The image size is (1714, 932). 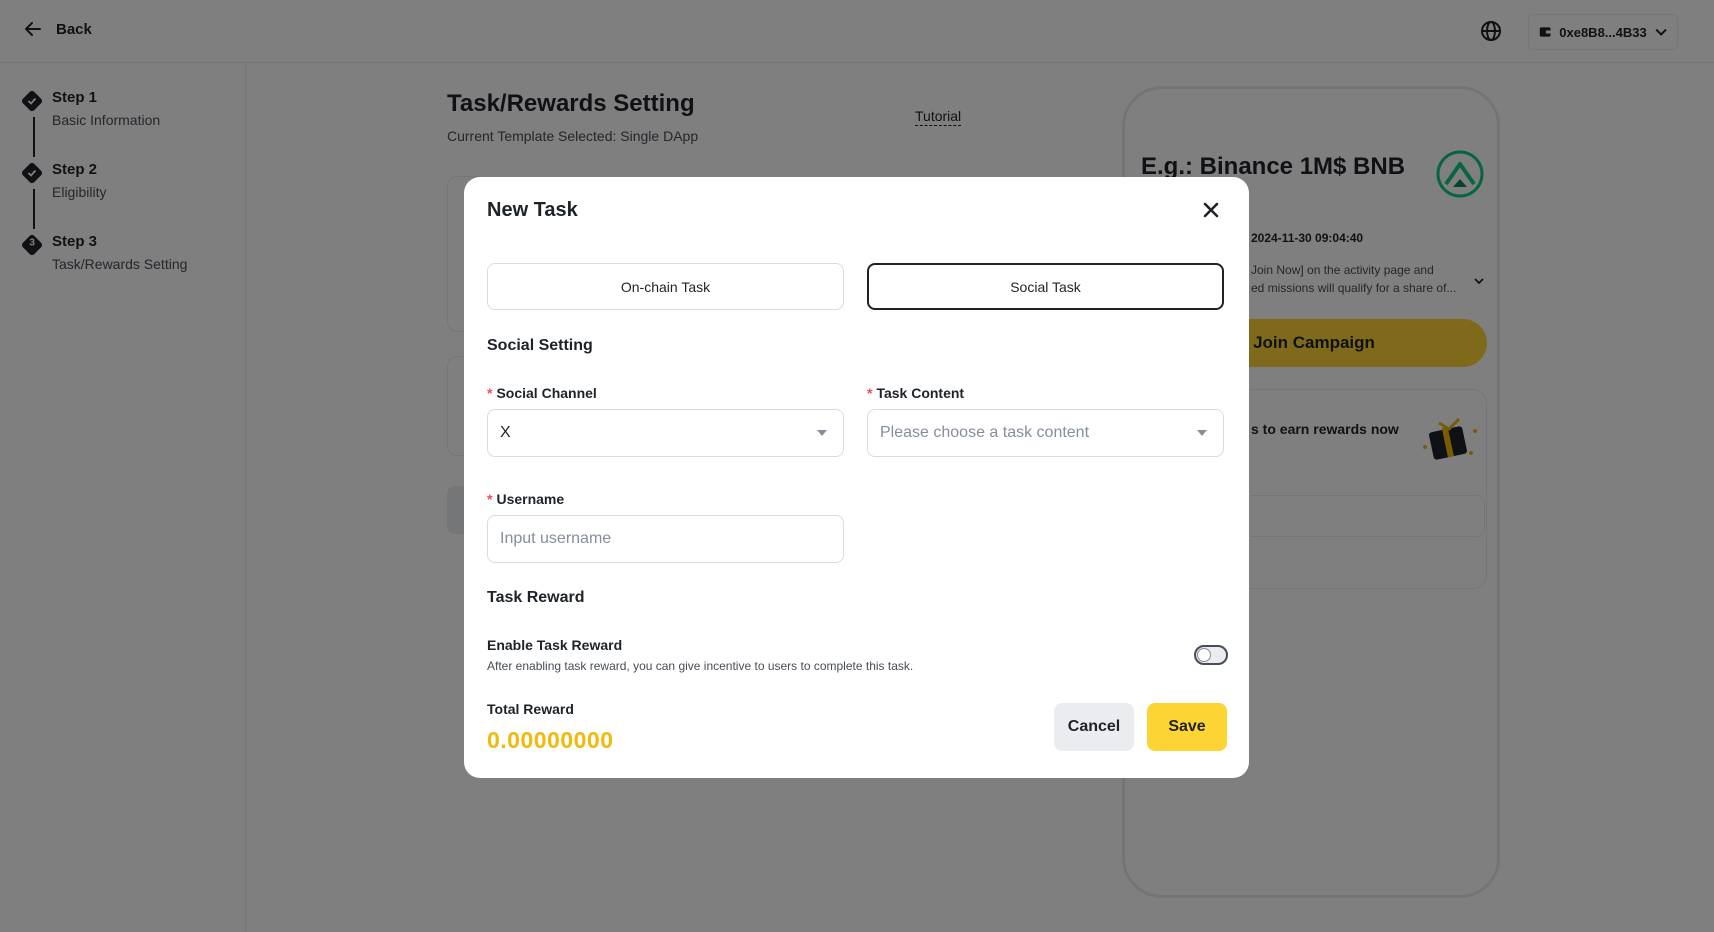 I want to click on tab-social-task: Social Task, so click(x=1045, y=286).